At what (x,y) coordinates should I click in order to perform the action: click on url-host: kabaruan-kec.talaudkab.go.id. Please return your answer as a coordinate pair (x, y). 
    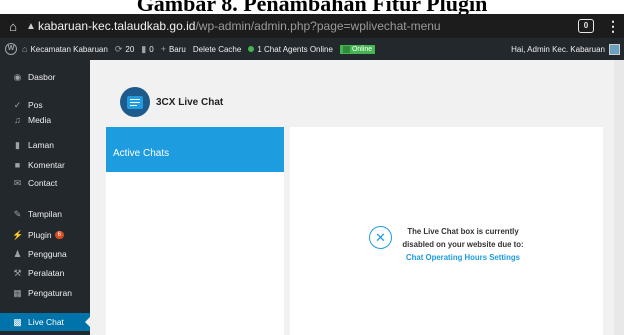
    Looking at the image, I should click on (117, 26).